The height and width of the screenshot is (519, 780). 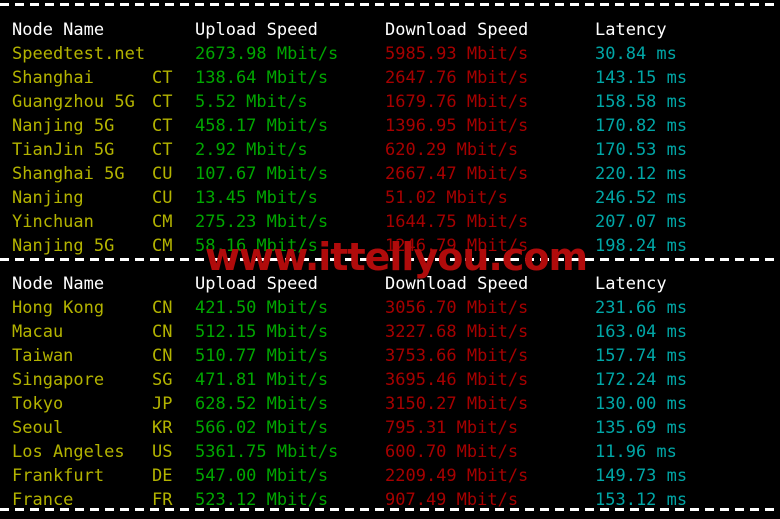 What do you see at coordinates (457, 126) in the screenshot?
I see `cell-download-speed: 1396.95 Mbit/s` at bounding box center [457, 126].